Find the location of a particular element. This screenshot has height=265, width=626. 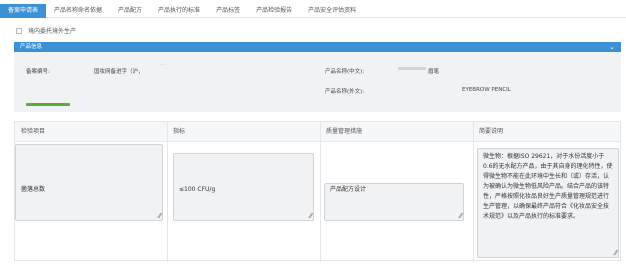

name-en-label: 产品名称(外文): is located at coordinates (345, 92).